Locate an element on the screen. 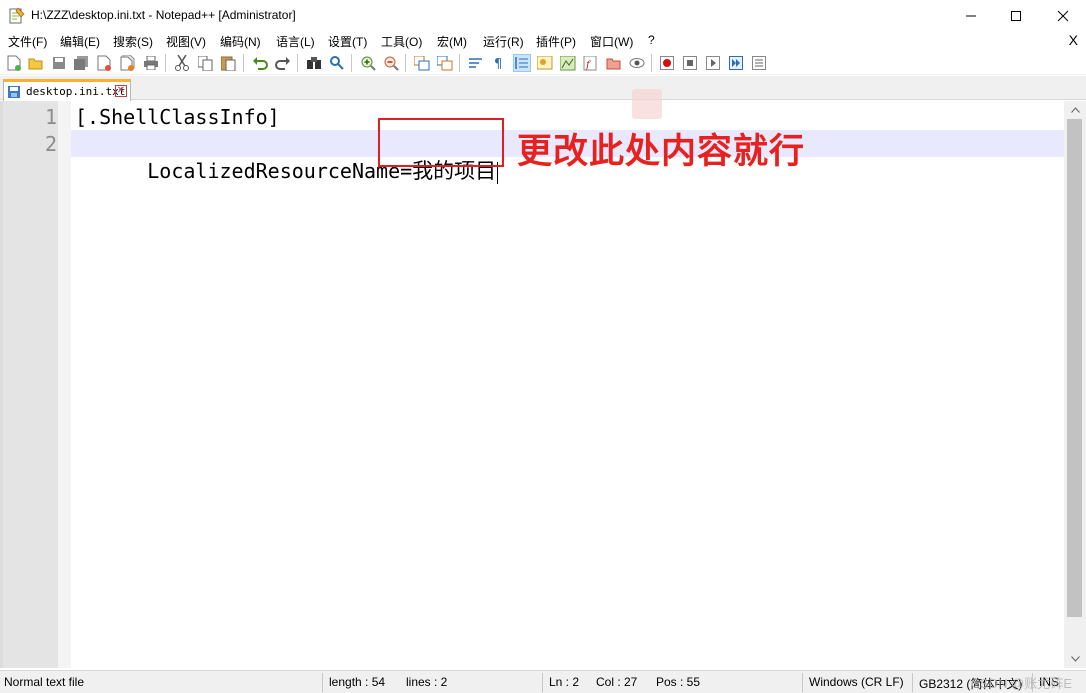 The image size is (1086, 693). menu-search: 搜索(S) is located at coordinates (133, 41).